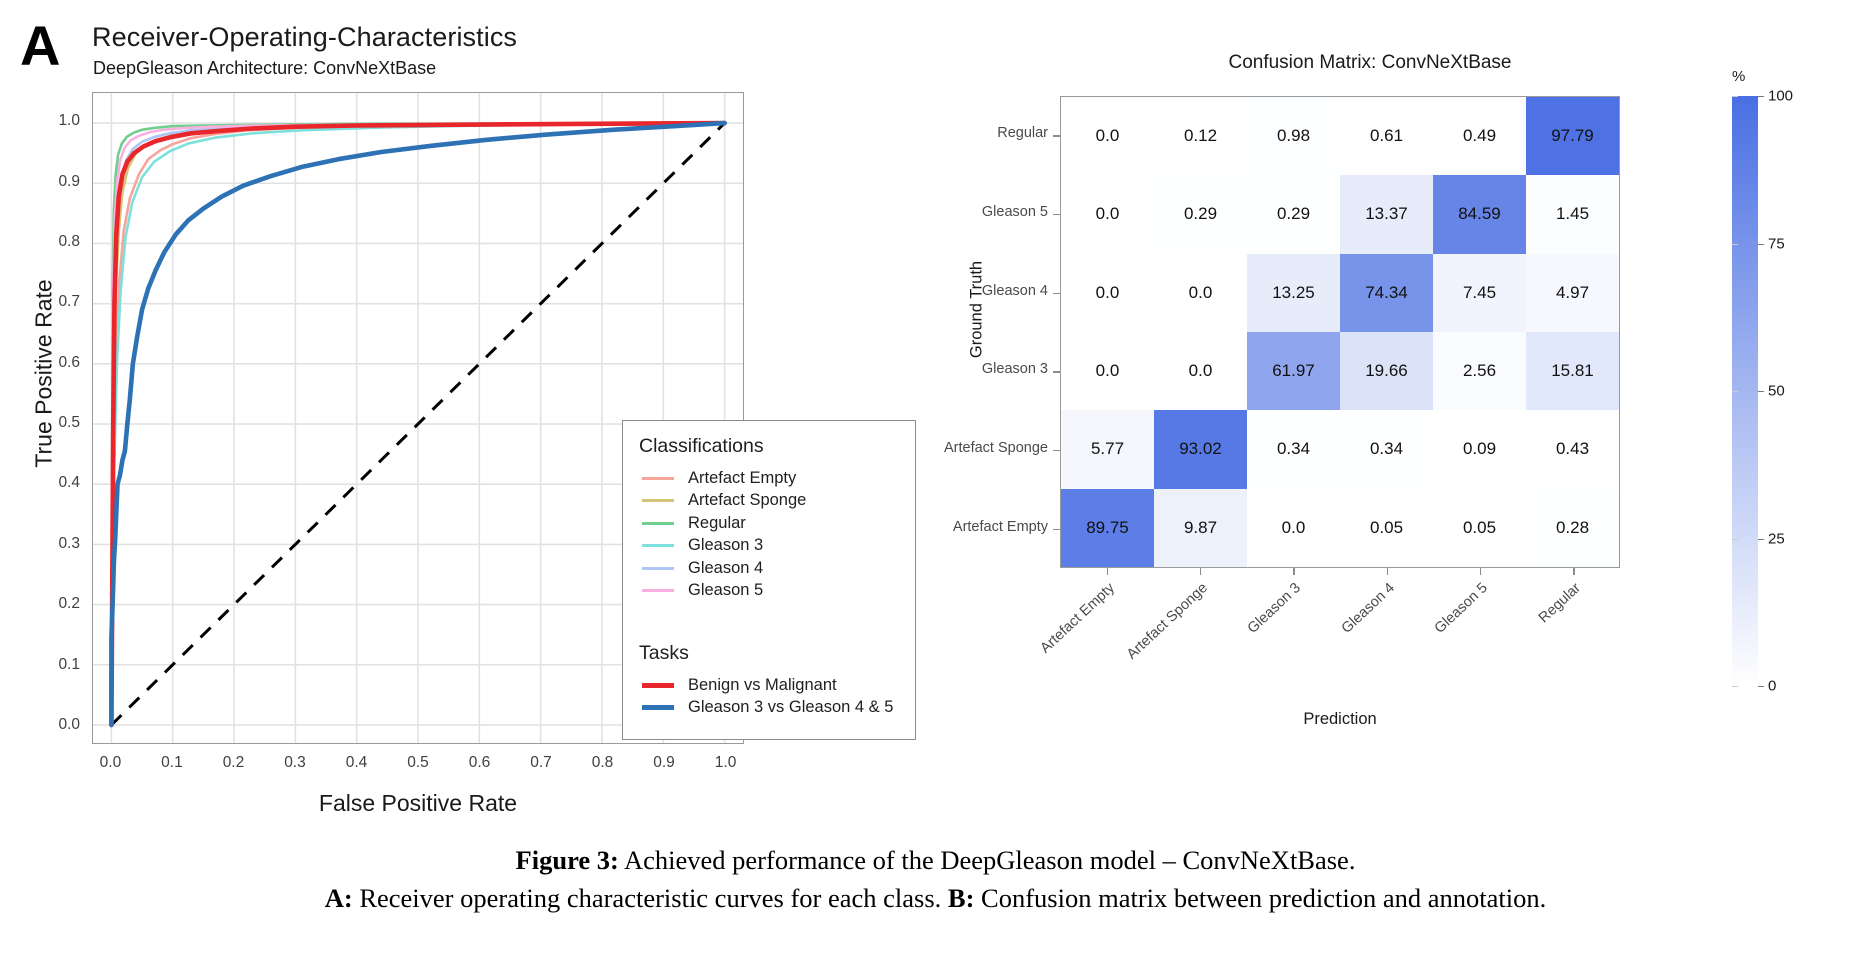 Image resolution: width=1871 pixels, height=956 pixels. What do you see at coordinates (295, 762) in the screenshot?
I see `roc-x-tick-label: 0.3` at bounding box center [295, 762].